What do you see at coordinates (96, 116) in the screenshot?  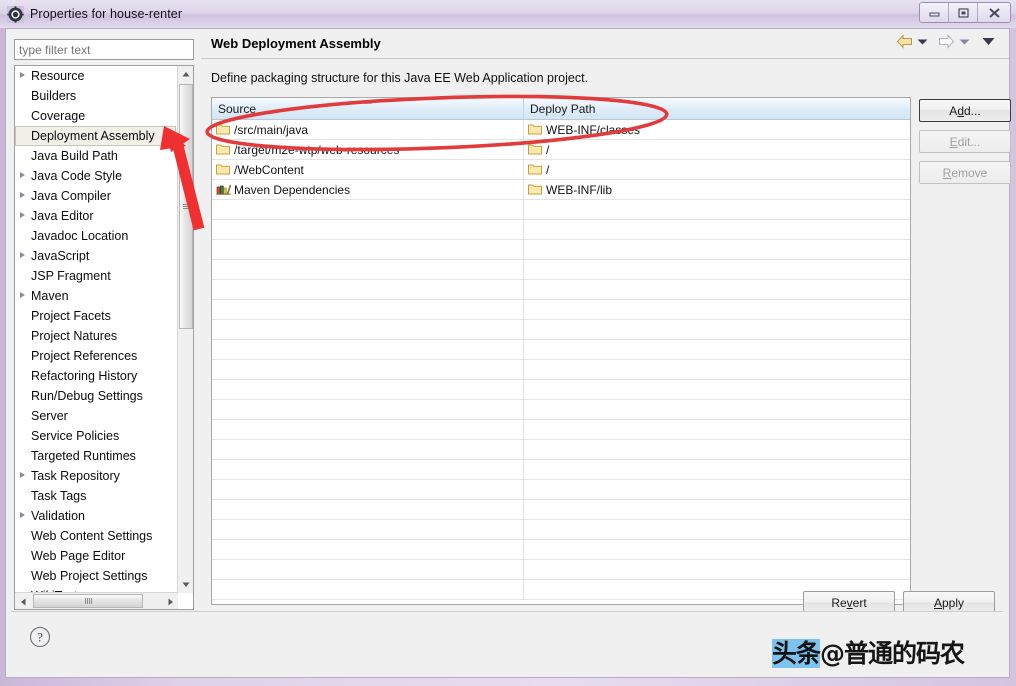 I see `sidebar-item-coverage: Coverage` at bounding box center [96, 116].